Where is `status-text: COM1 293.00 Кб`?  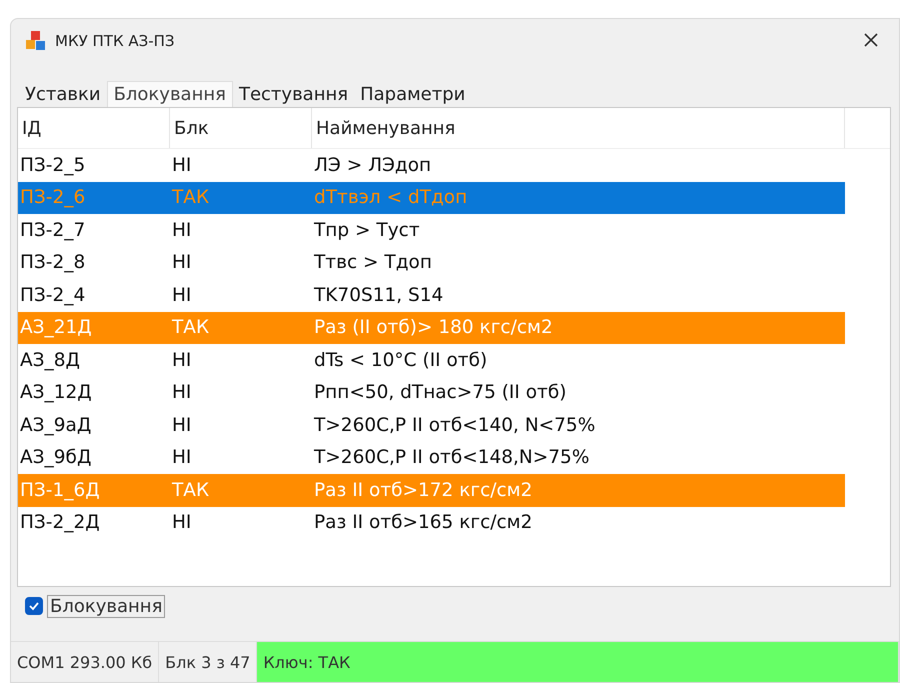 status-text: COM1 293.00 Кб is located at coordinates (85, 662).